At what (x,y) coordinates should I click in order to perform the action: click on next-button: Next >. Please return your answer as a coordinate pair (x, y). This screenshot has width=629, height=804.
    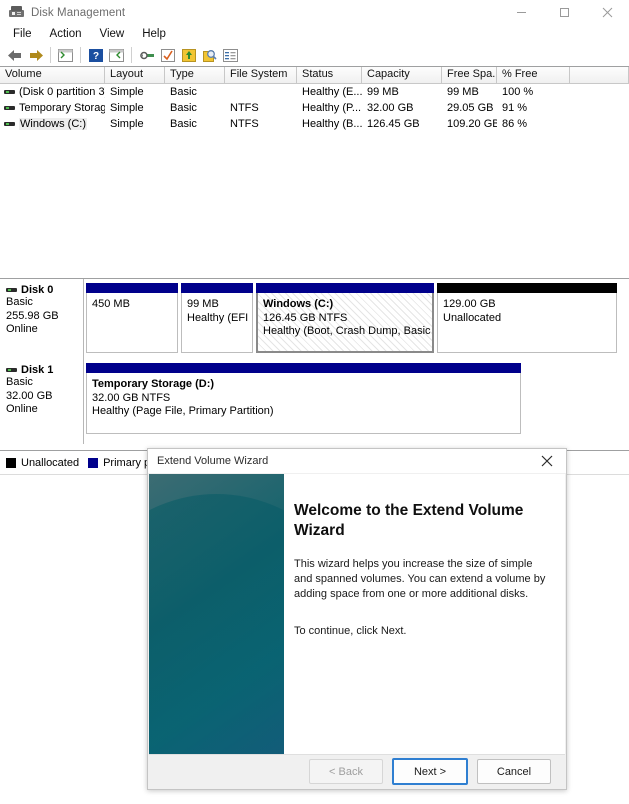
    Looking at the image, I should click on (430, 771).